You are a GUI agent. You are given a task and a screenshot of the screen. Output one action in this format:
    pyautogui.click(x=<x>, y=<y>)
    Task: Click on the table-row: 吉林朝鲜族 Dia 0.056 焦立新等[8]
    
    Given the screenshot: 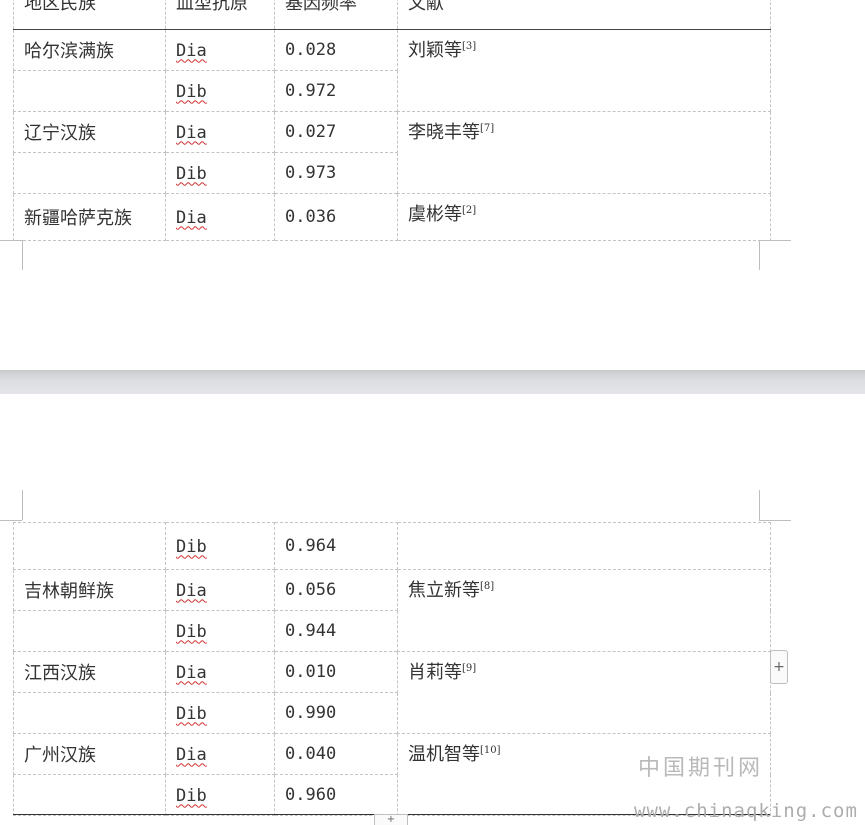 What is the action you would take?
    pyautogui.click(x=392, y=610)
    